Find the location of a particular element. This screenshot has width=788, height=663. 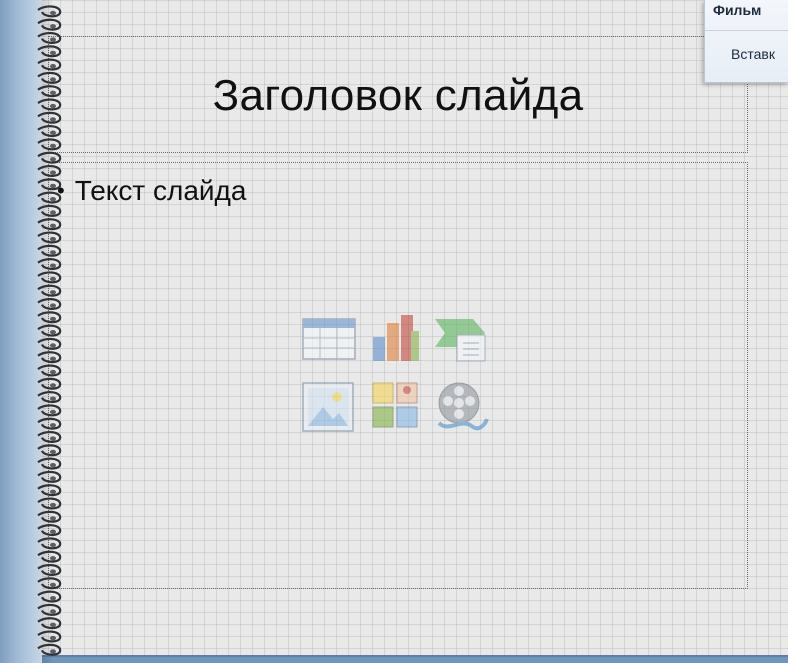

insert-clipart-icon is located at coordinates (395, 407).